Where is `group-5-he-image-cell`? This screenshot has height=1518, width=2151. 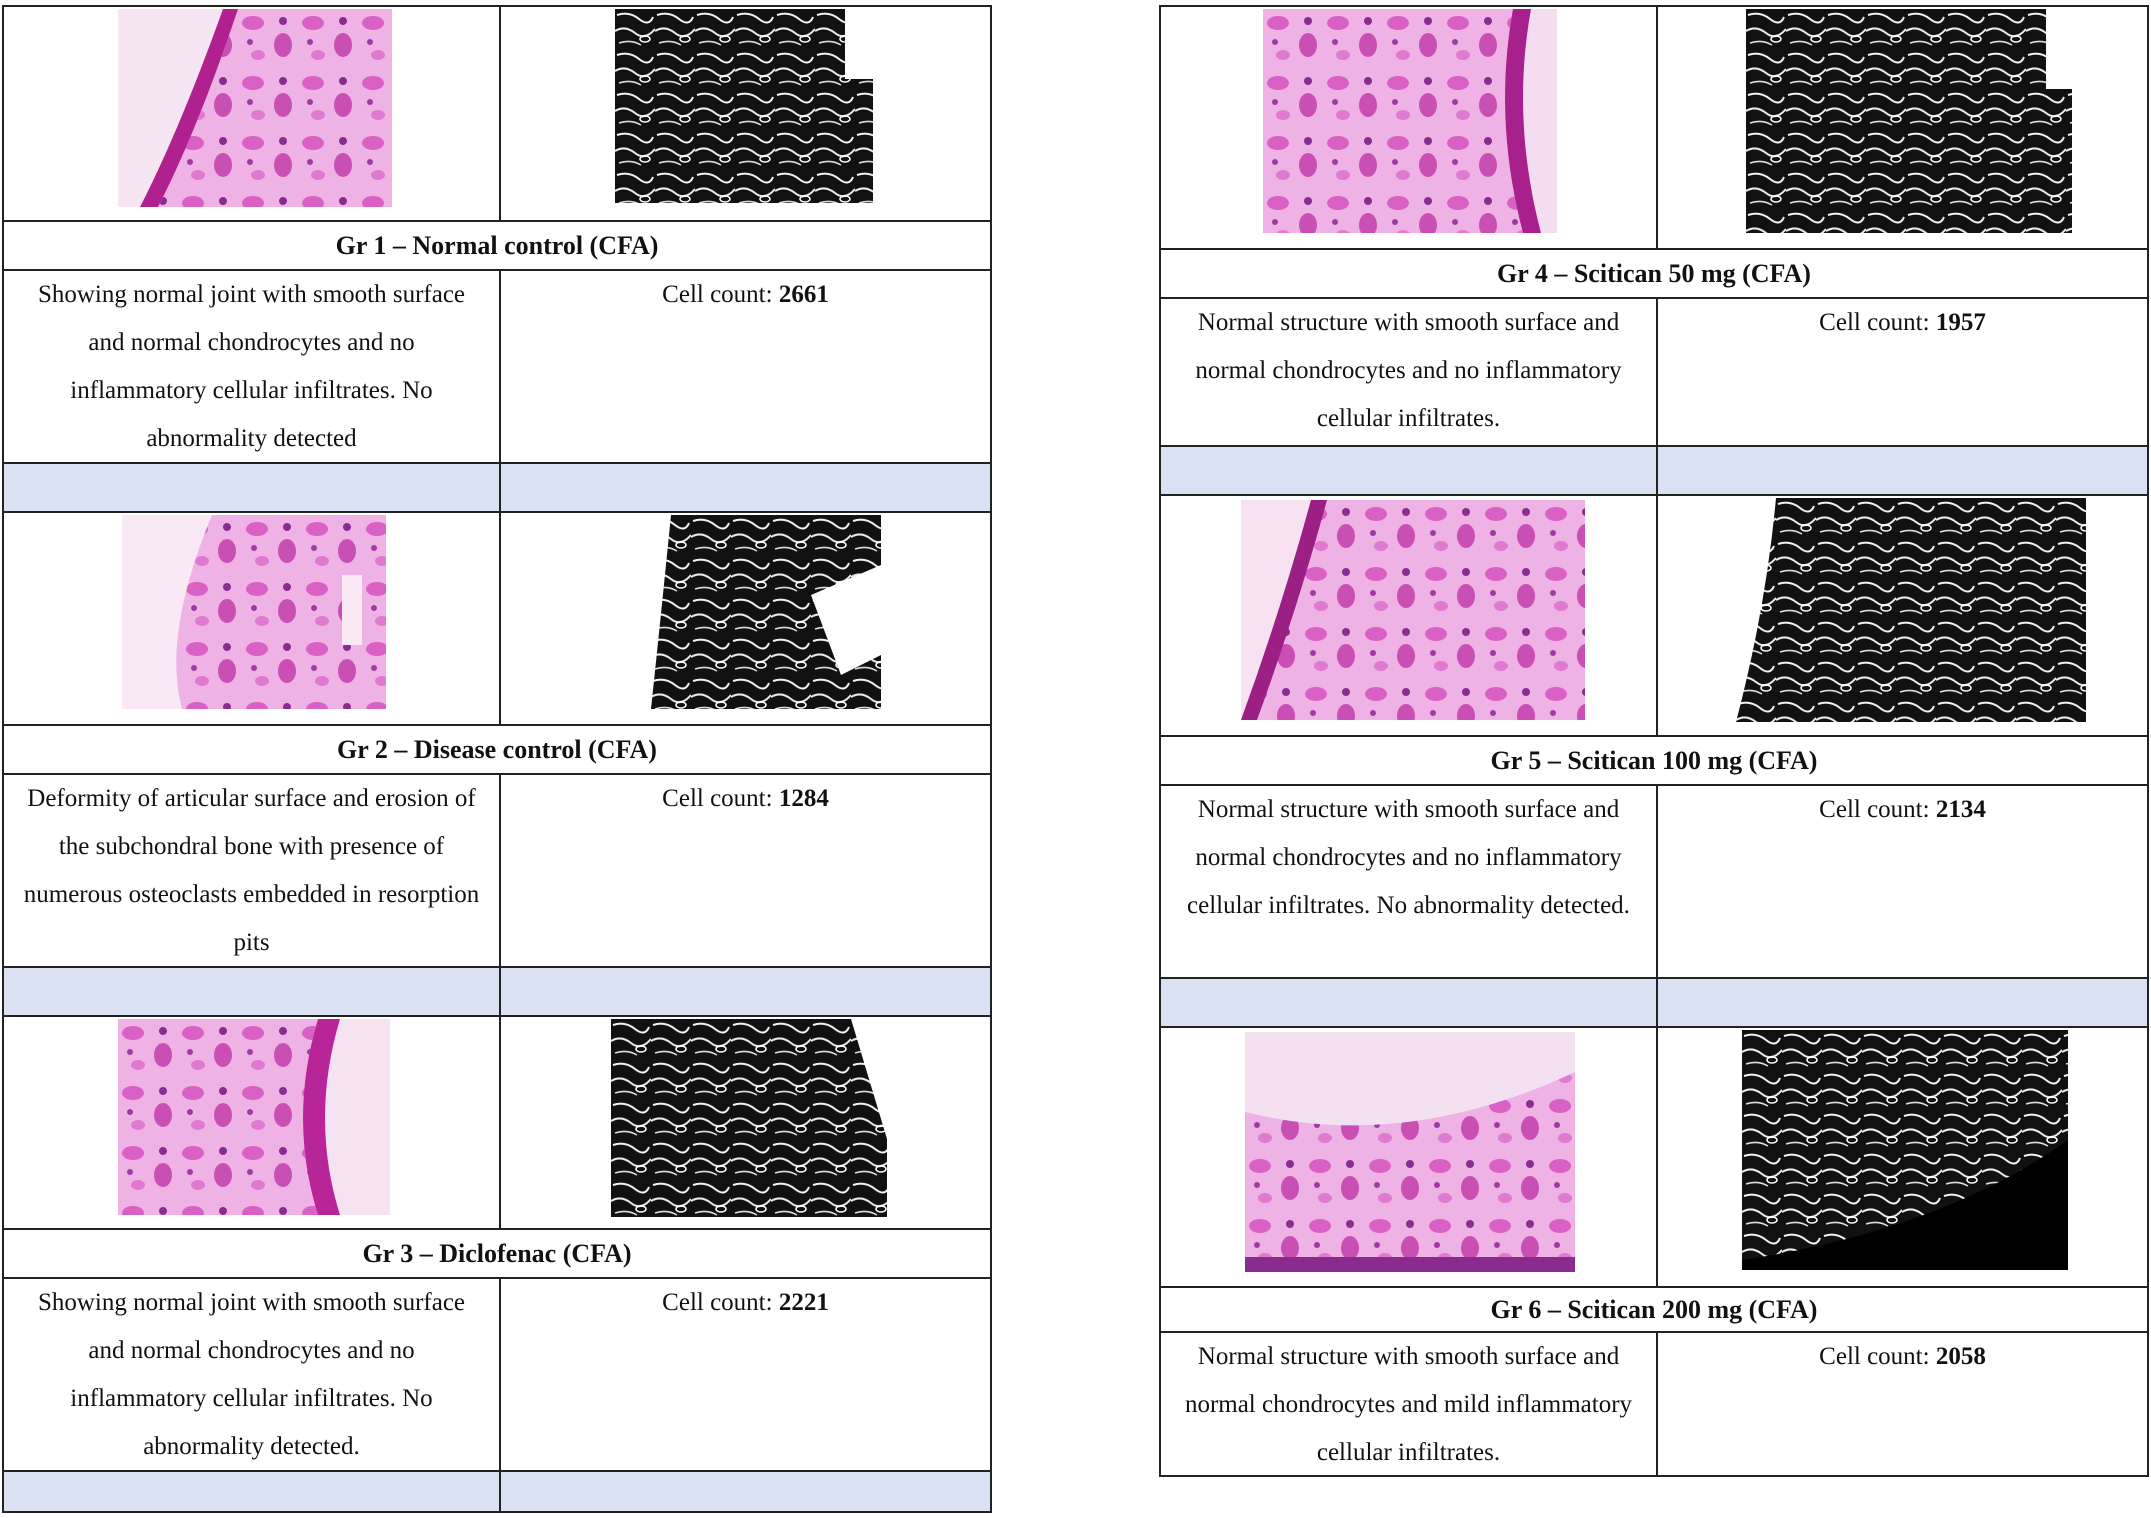
group-5-he-image-cell is located at coordinates (1409, 615).